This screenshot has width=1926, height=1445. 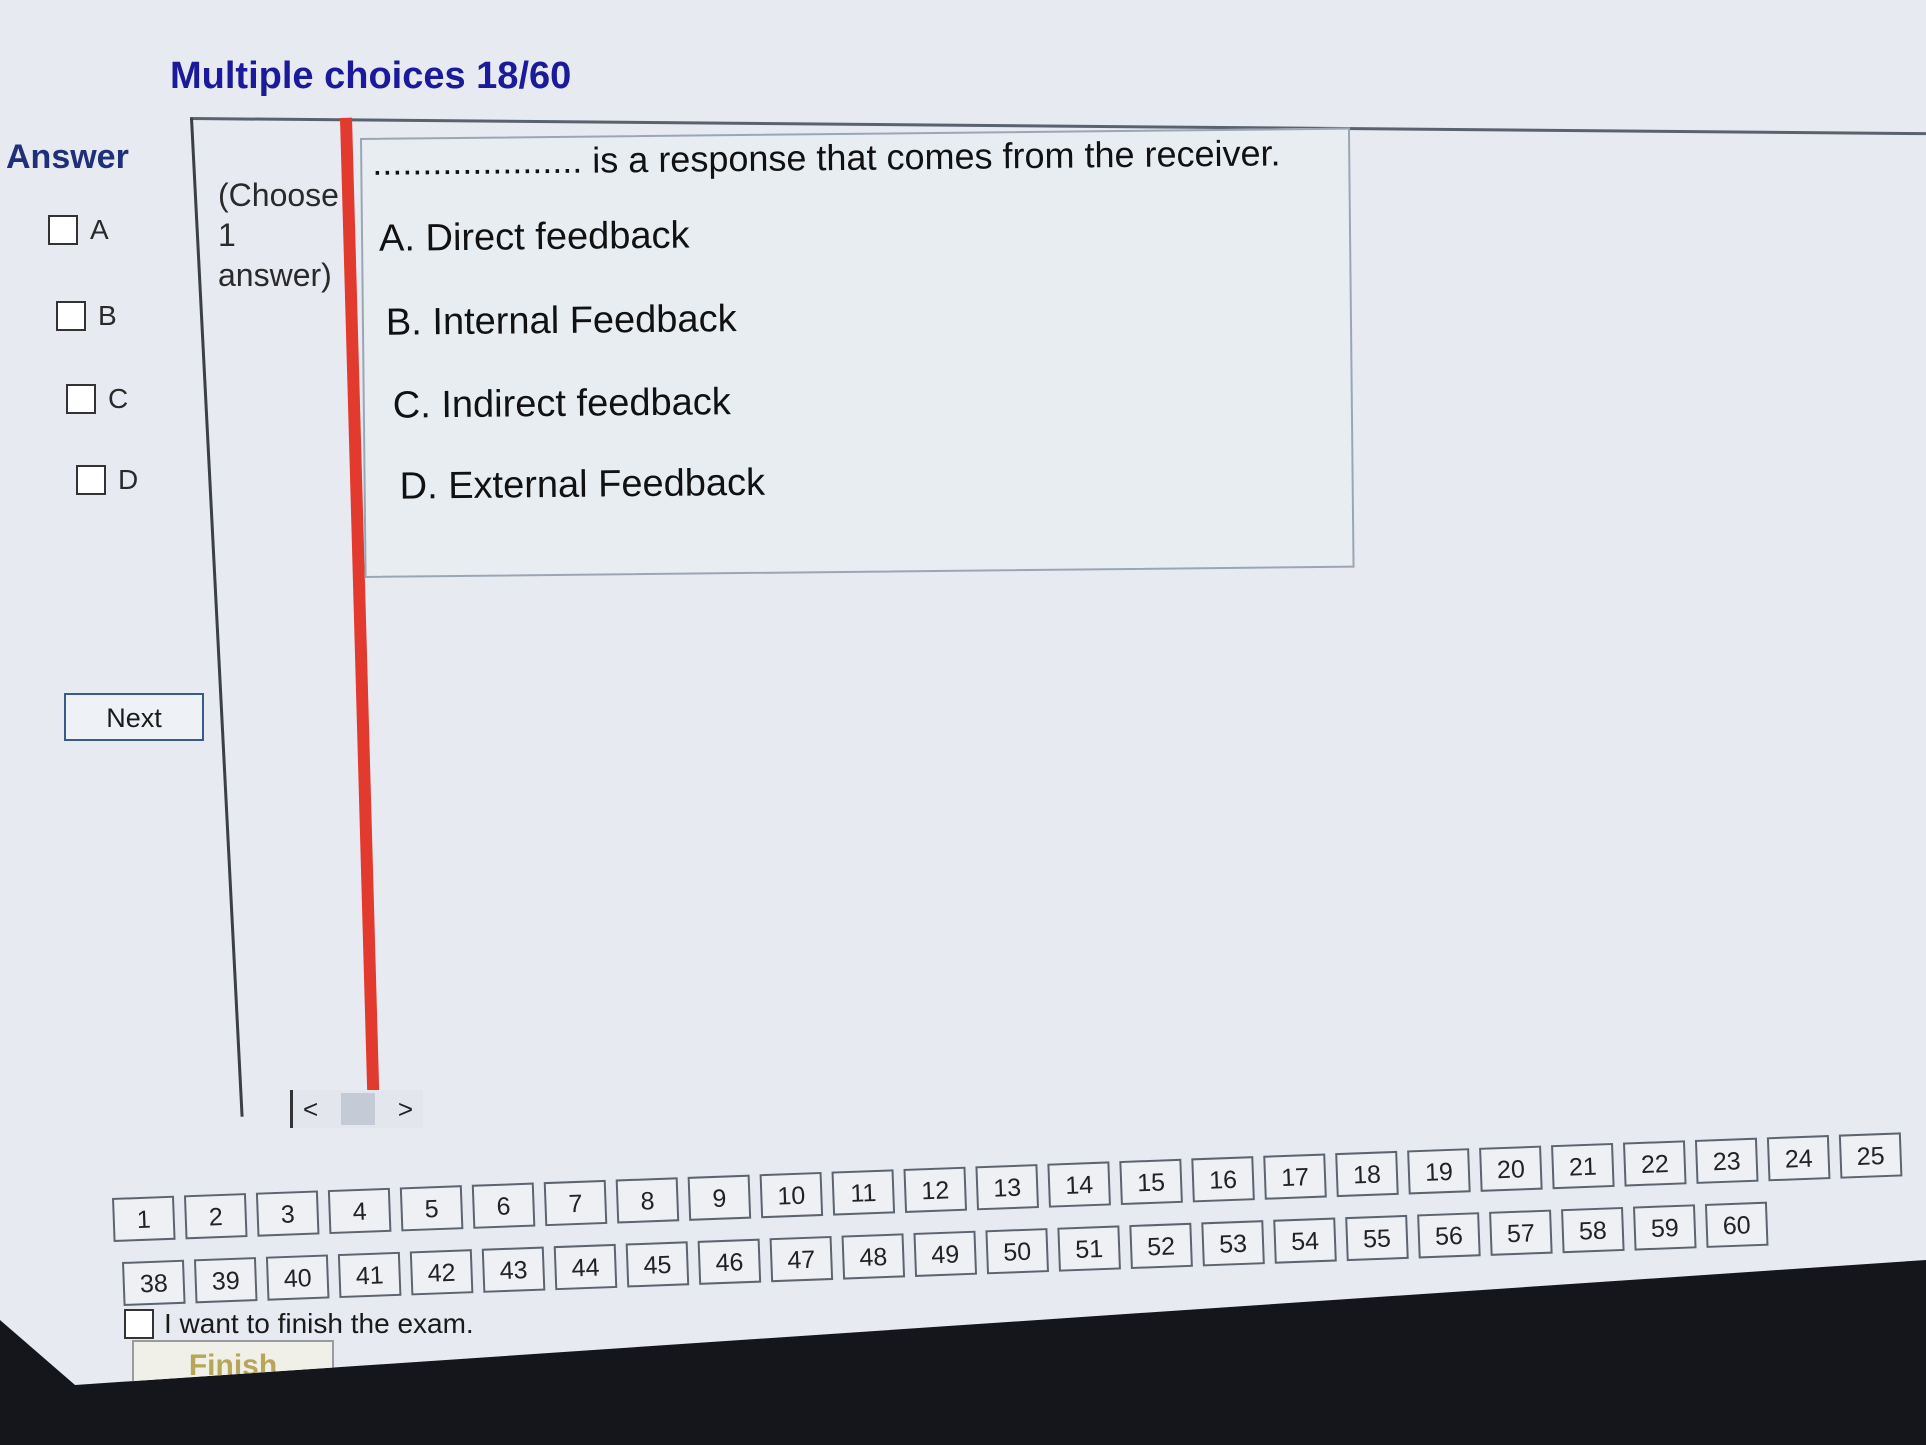 What do you see at coordinates (935, 1189) in the screenshot?
I see `question-nav-button: 12` at bounding box center [935, 1189].